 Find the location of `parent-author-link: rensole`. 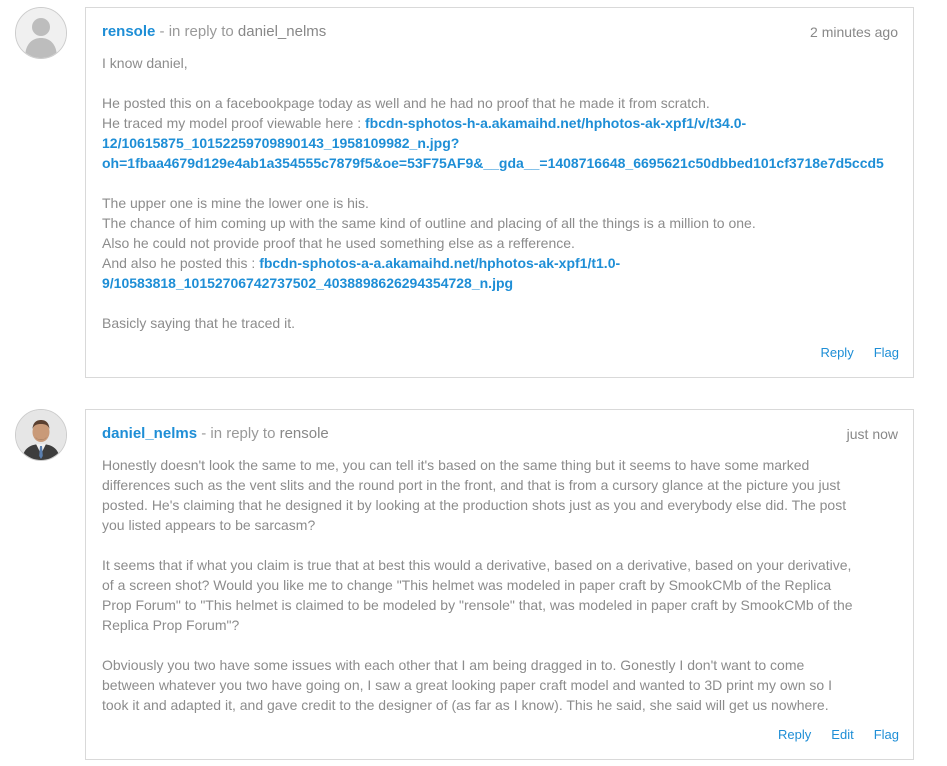

parent-author-link: rensole is located at coordinates (304, 433).